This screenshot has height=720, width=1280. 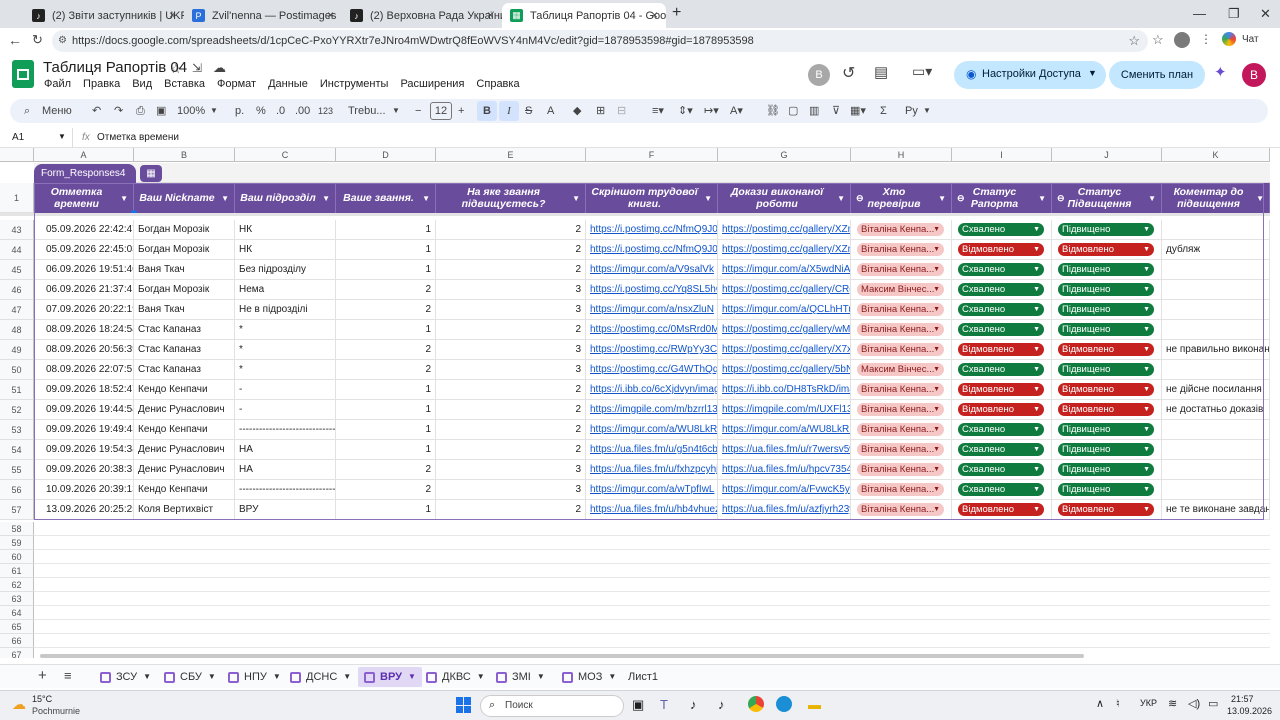 What do you see at coordinates (184, 410) in the screenshot?
I see `cell-nick: Денис Рунаслович` at bounding box center [184, 410].